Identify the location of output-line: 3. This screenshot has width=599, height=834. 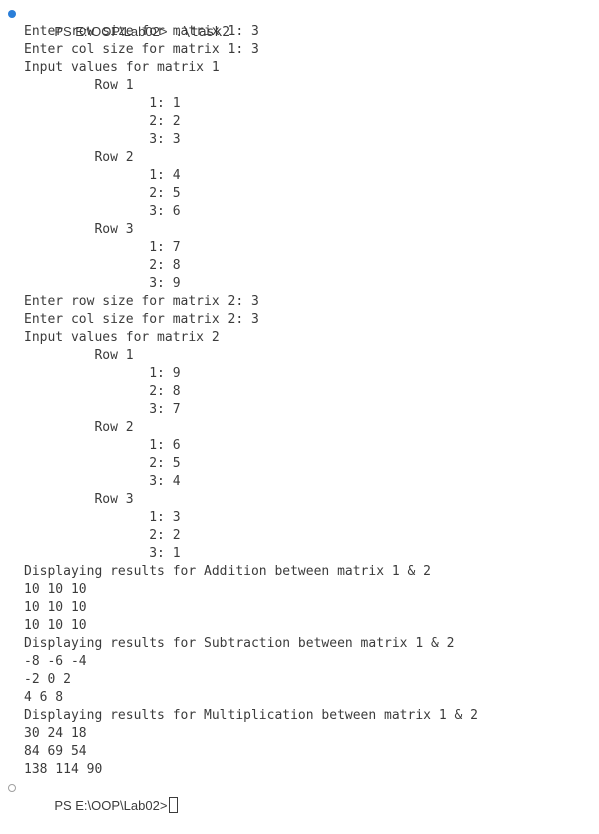
(102, 139).